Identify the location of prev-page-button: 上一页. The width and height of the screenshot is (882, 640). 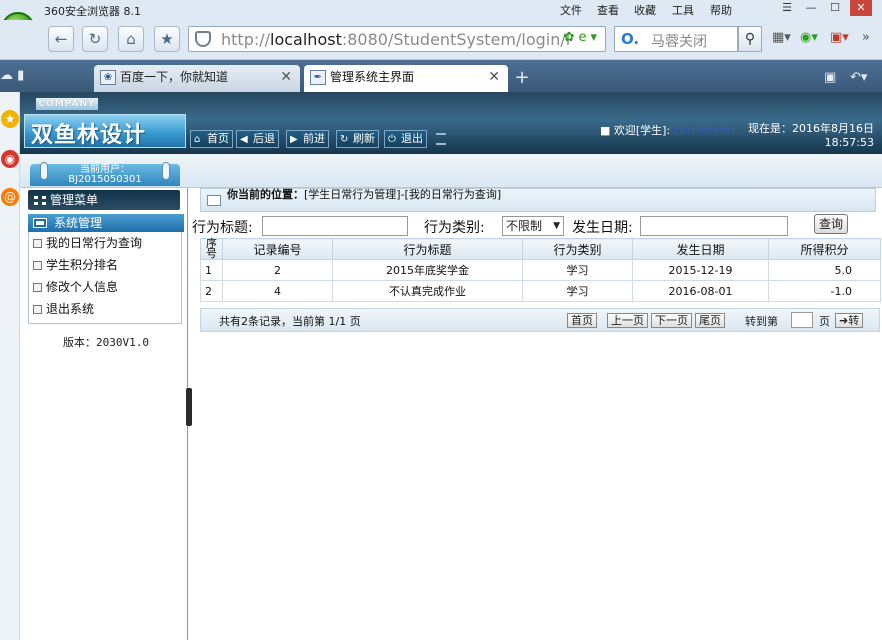
(627, 320).